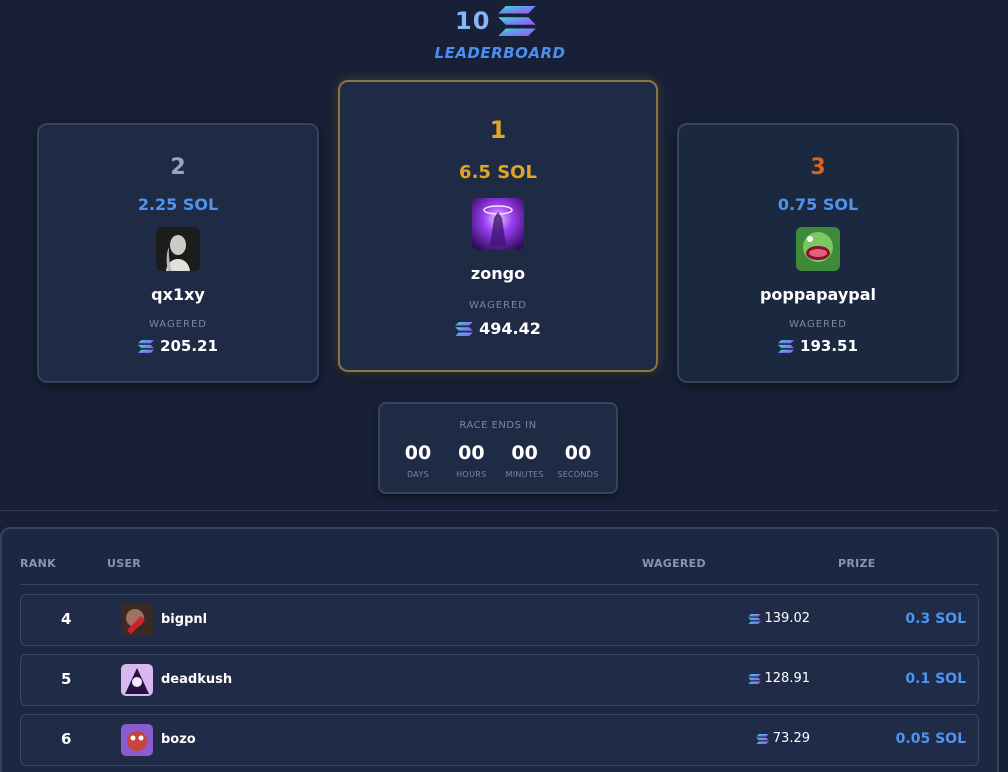  What do you see at coordinates (935, 679) in the screenshot?
I see `row-prize: 0.1 SOL` at bounding box center [935, 679].